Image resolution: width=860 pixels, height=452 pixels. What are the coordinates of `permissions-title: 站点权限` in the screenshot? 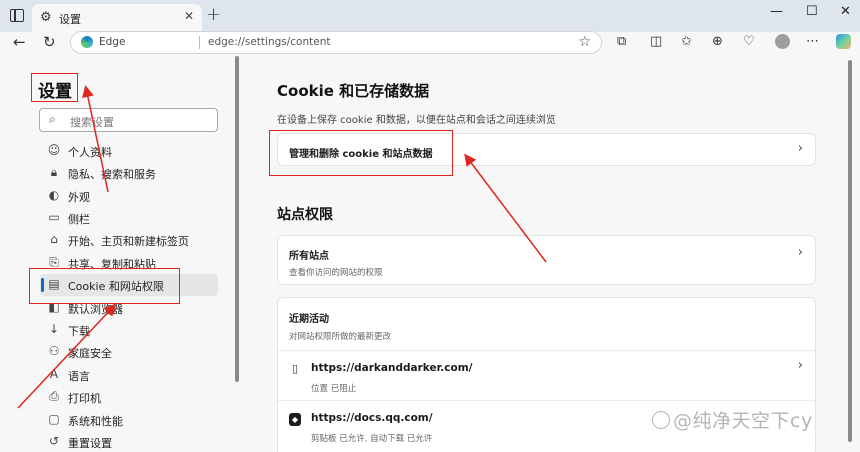 It's located at (305, 215).